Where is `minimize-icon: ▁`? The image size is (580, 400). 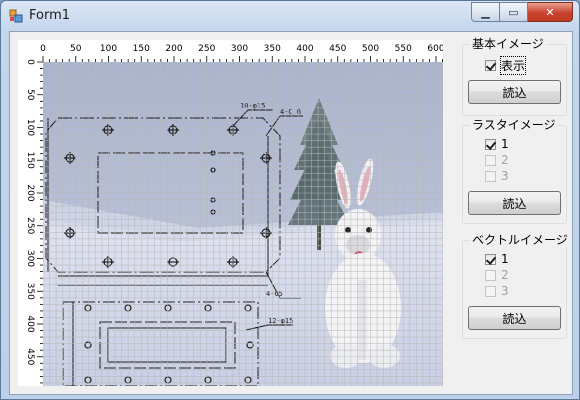
minimize-icon: ▁ is located at coordinates (485, 12).